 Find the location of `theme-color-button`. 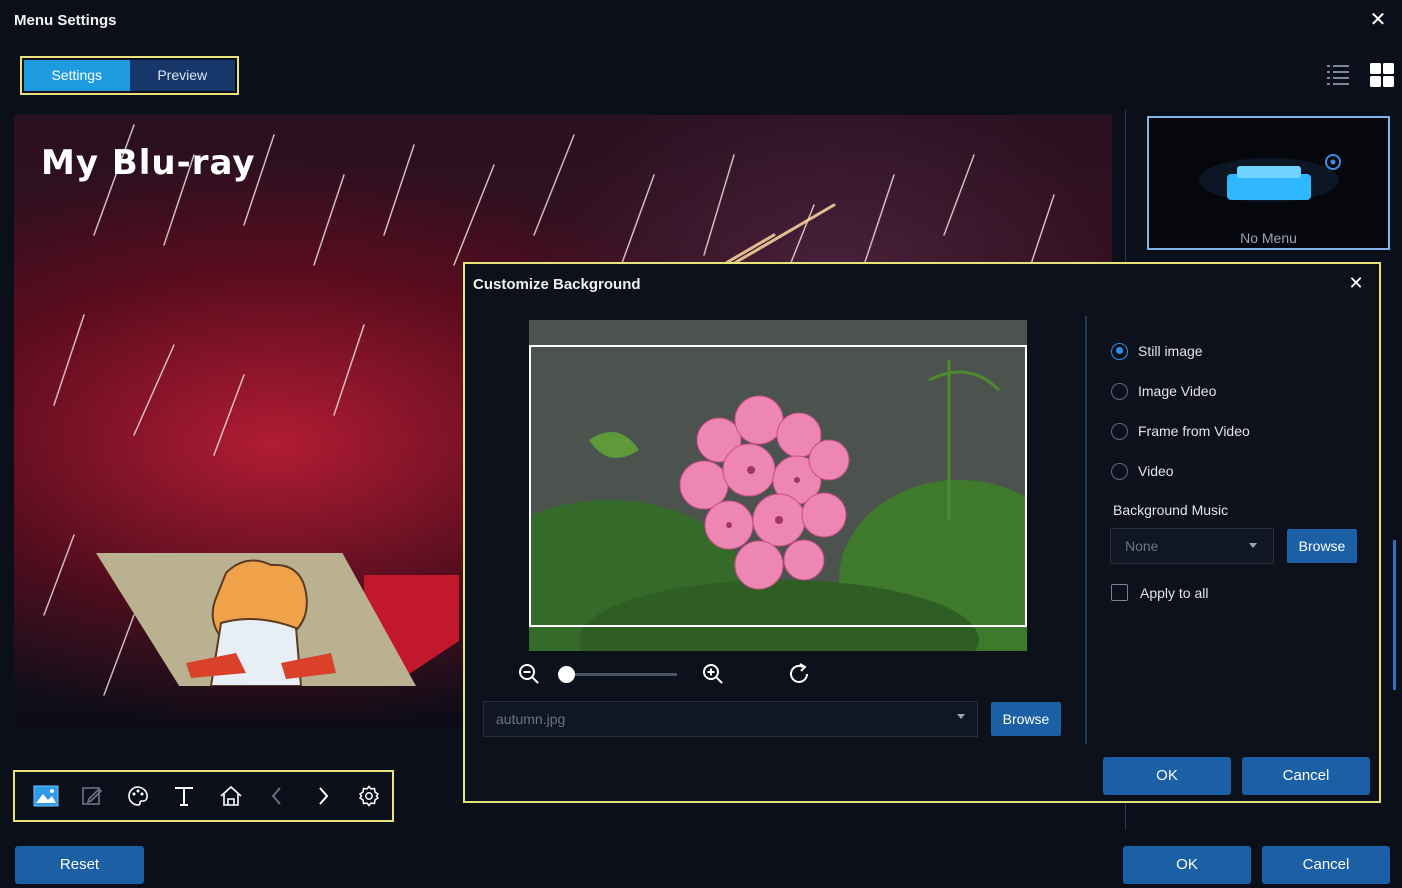

theme-color-button is located at coordinates (138, 796).